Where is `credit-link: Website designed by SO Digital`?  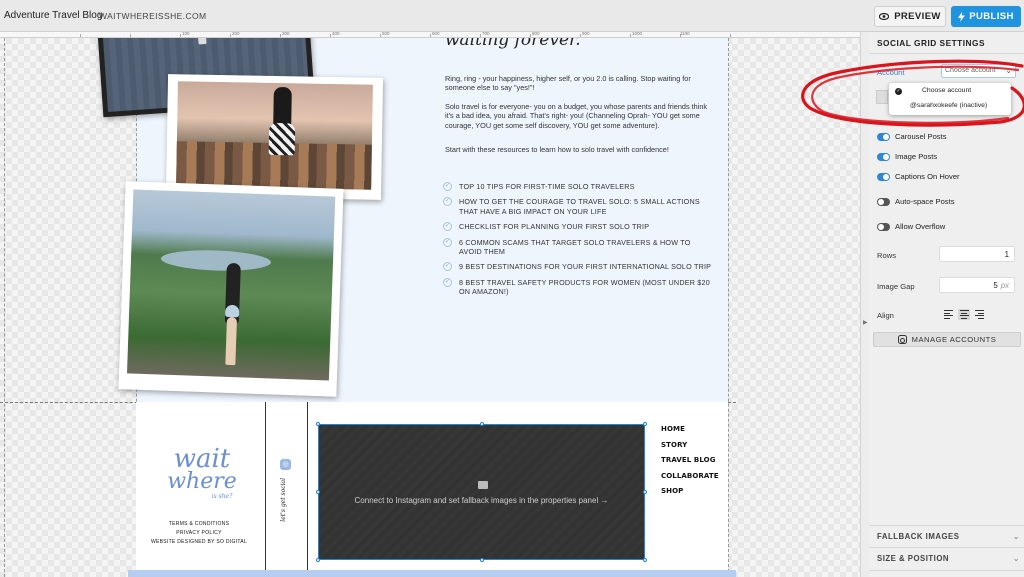
credit-link: Website designed by SO Digital is located at coordinates (199, 542).